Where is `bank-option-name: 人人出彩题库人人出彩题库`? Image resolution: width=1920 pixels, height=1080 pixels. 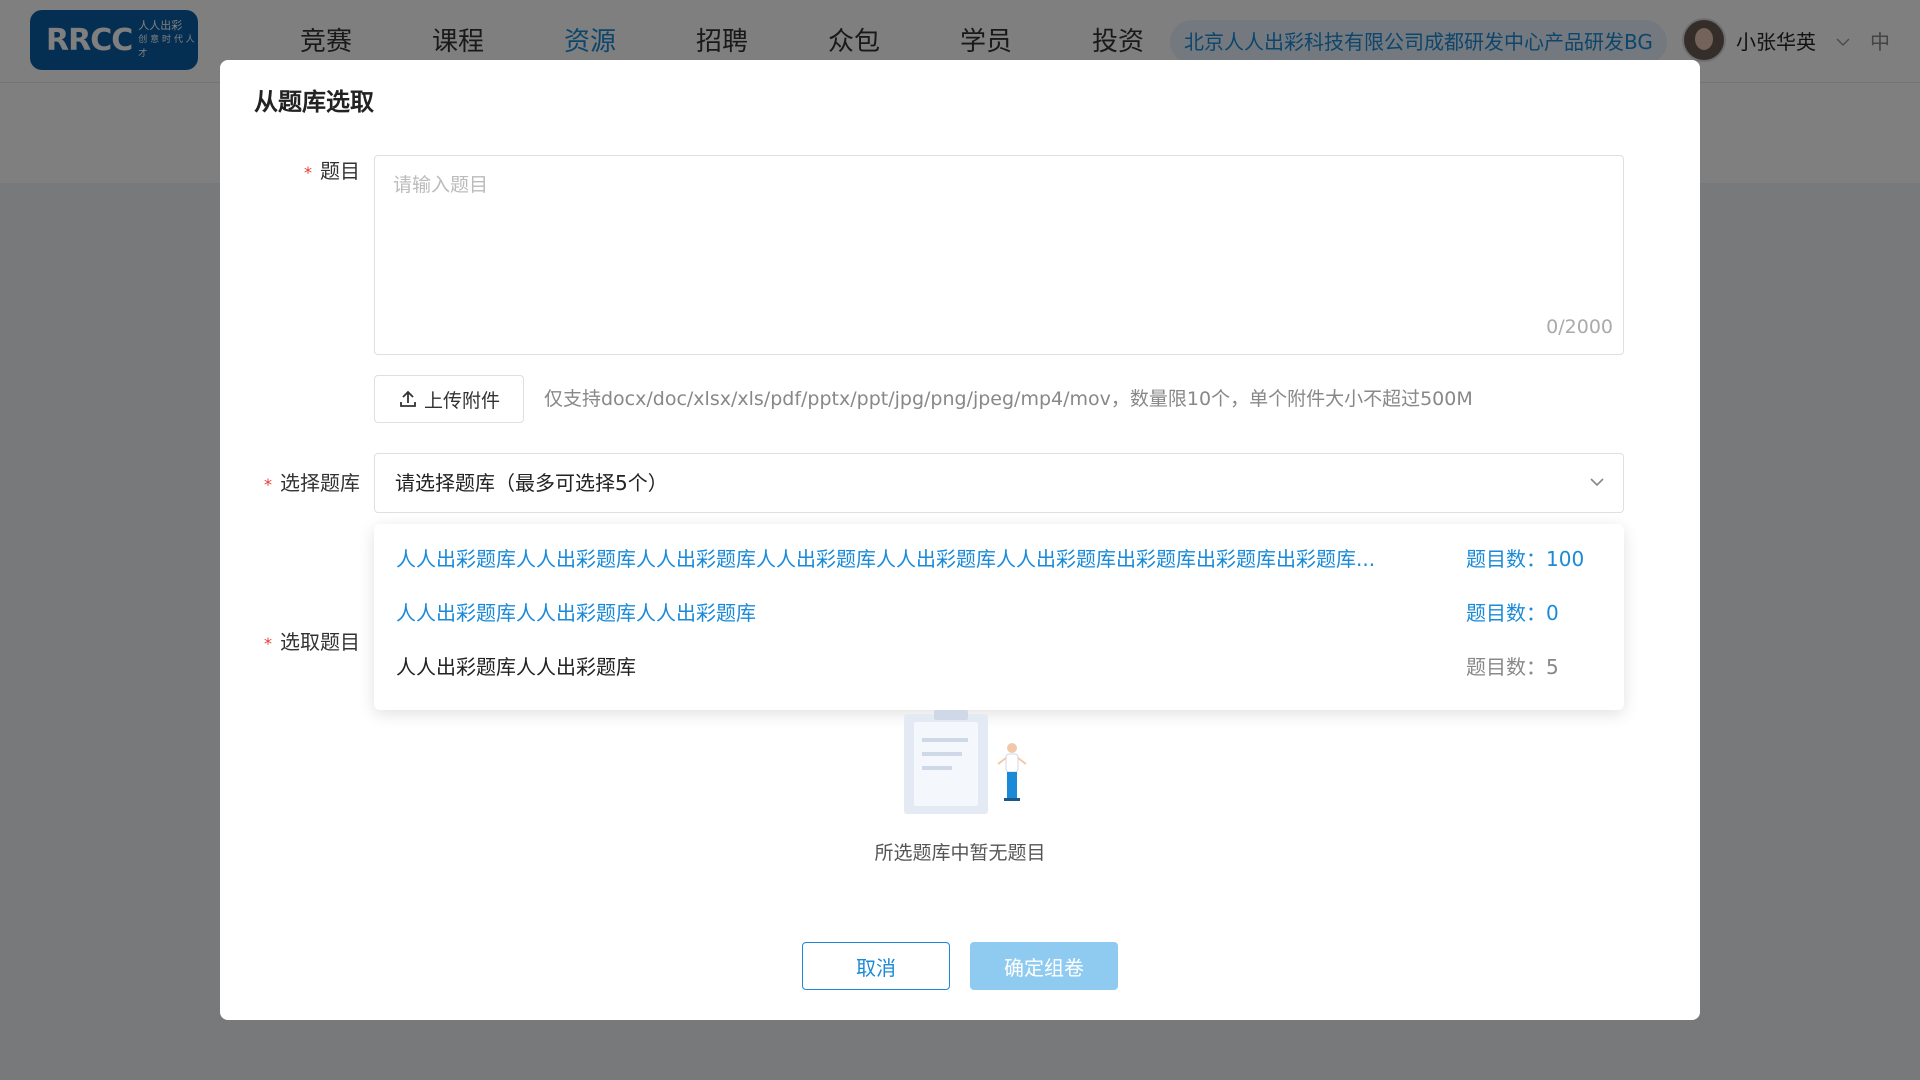 bank-option-name: 人人出彩题库人人出彩题库 is located at coordinates (516, 667).